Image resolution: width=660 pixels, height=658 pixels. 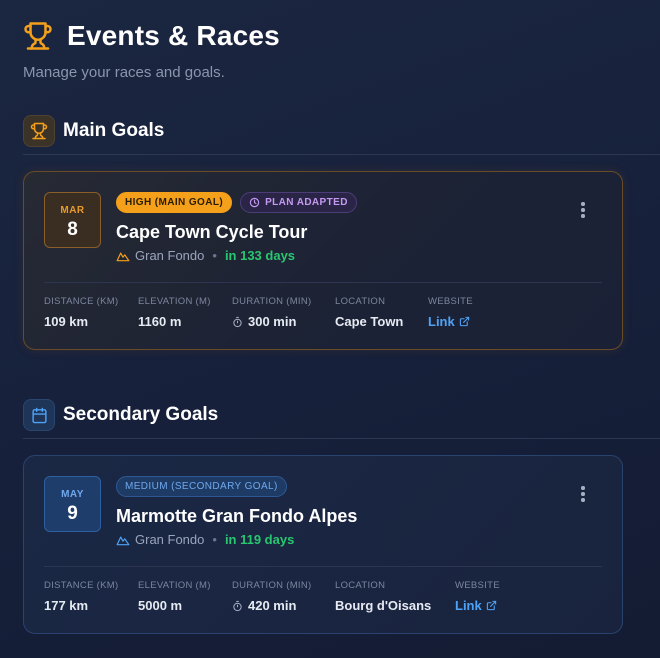 What do you see at coordinates (81, 312) in the screenshot?
I see `stat-distance: DISTANCE (KM) 109 km` at bounding box center [81, 312].